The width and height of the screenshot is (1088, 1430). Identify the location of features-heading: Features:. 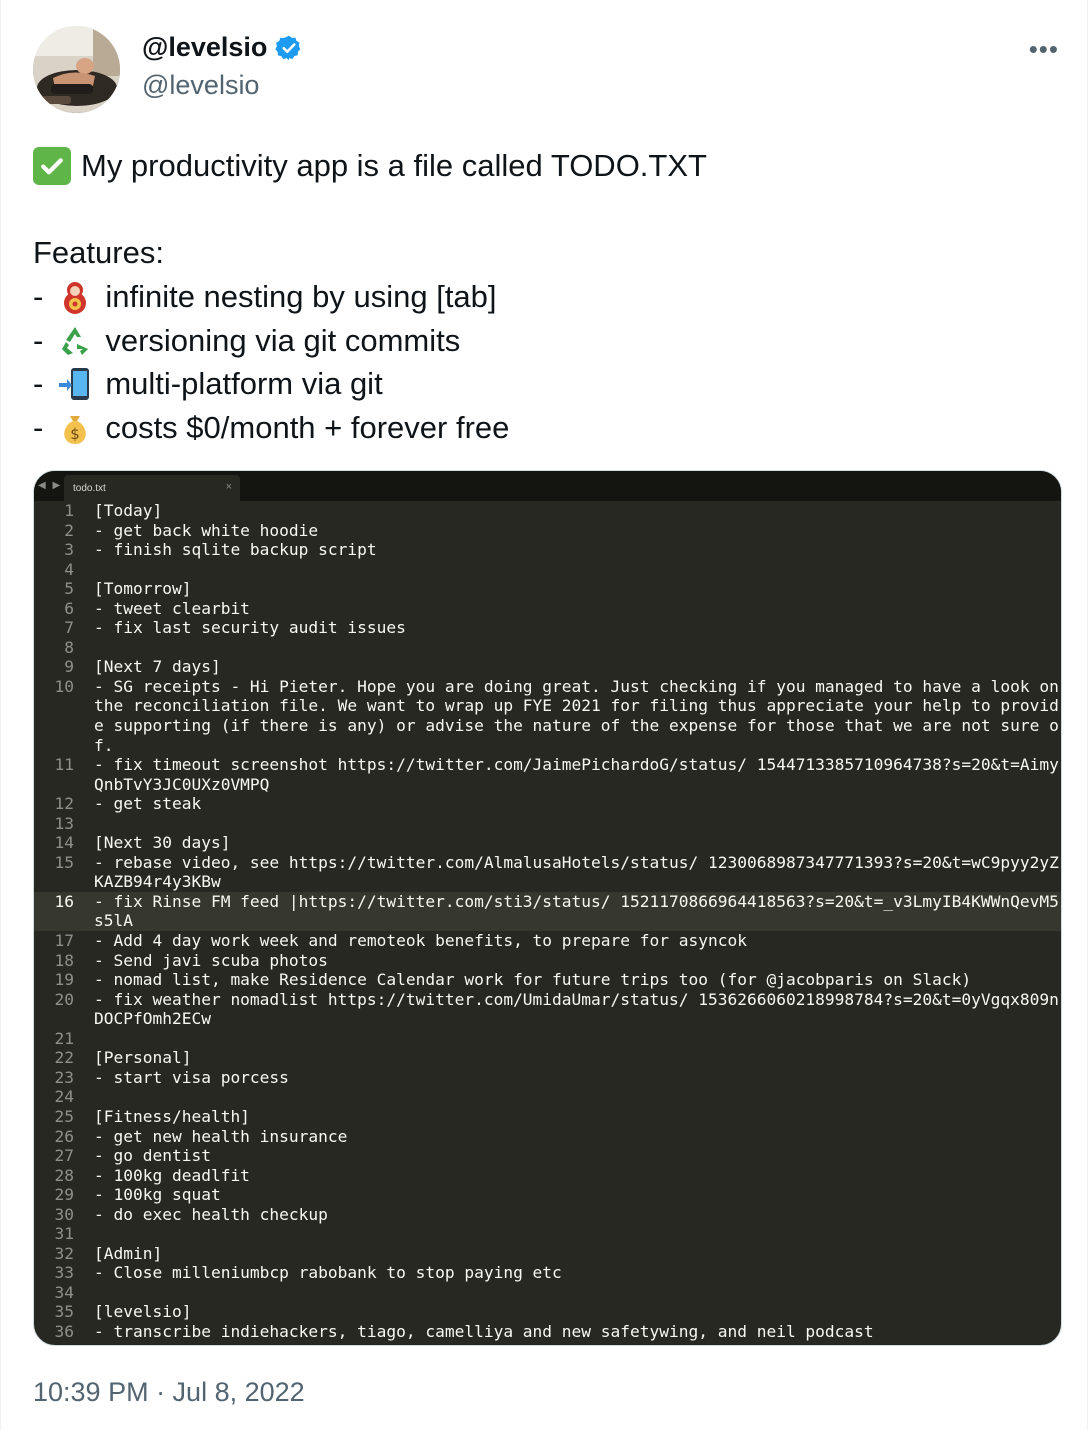
(98, 253).